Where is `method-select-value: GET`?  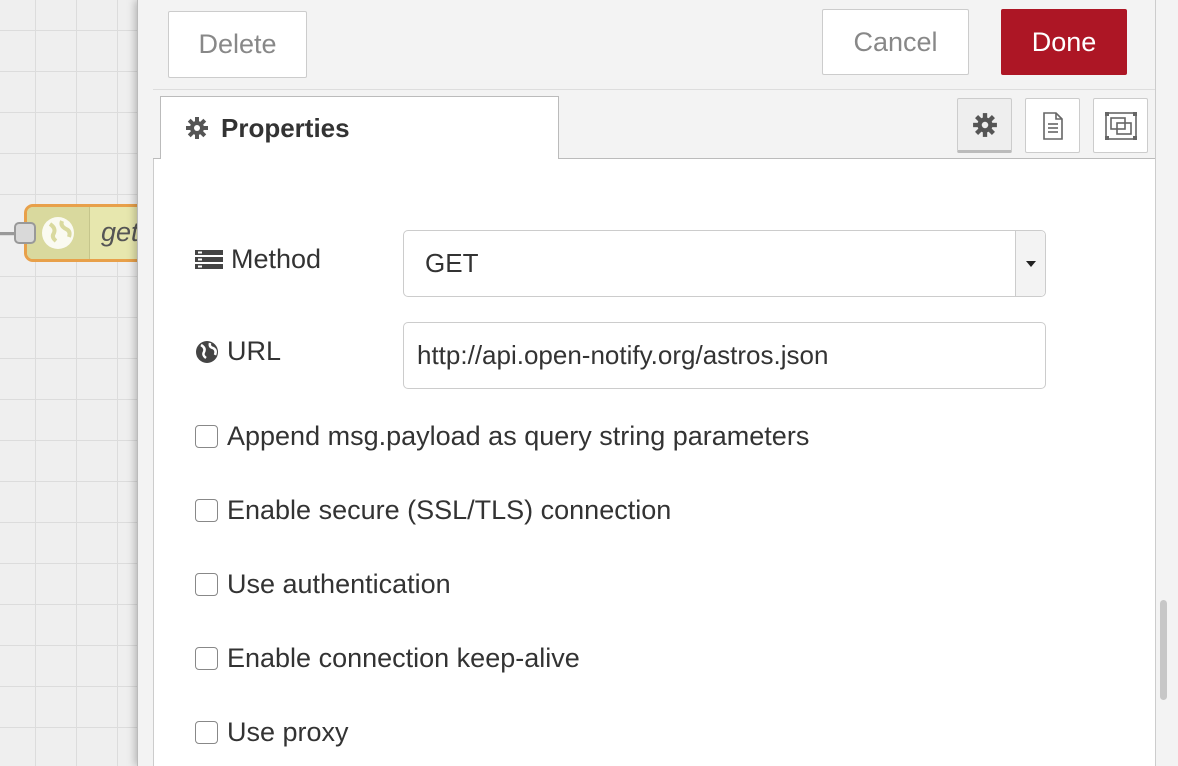 method-select-value: GET is located at coordinates (452, 263).